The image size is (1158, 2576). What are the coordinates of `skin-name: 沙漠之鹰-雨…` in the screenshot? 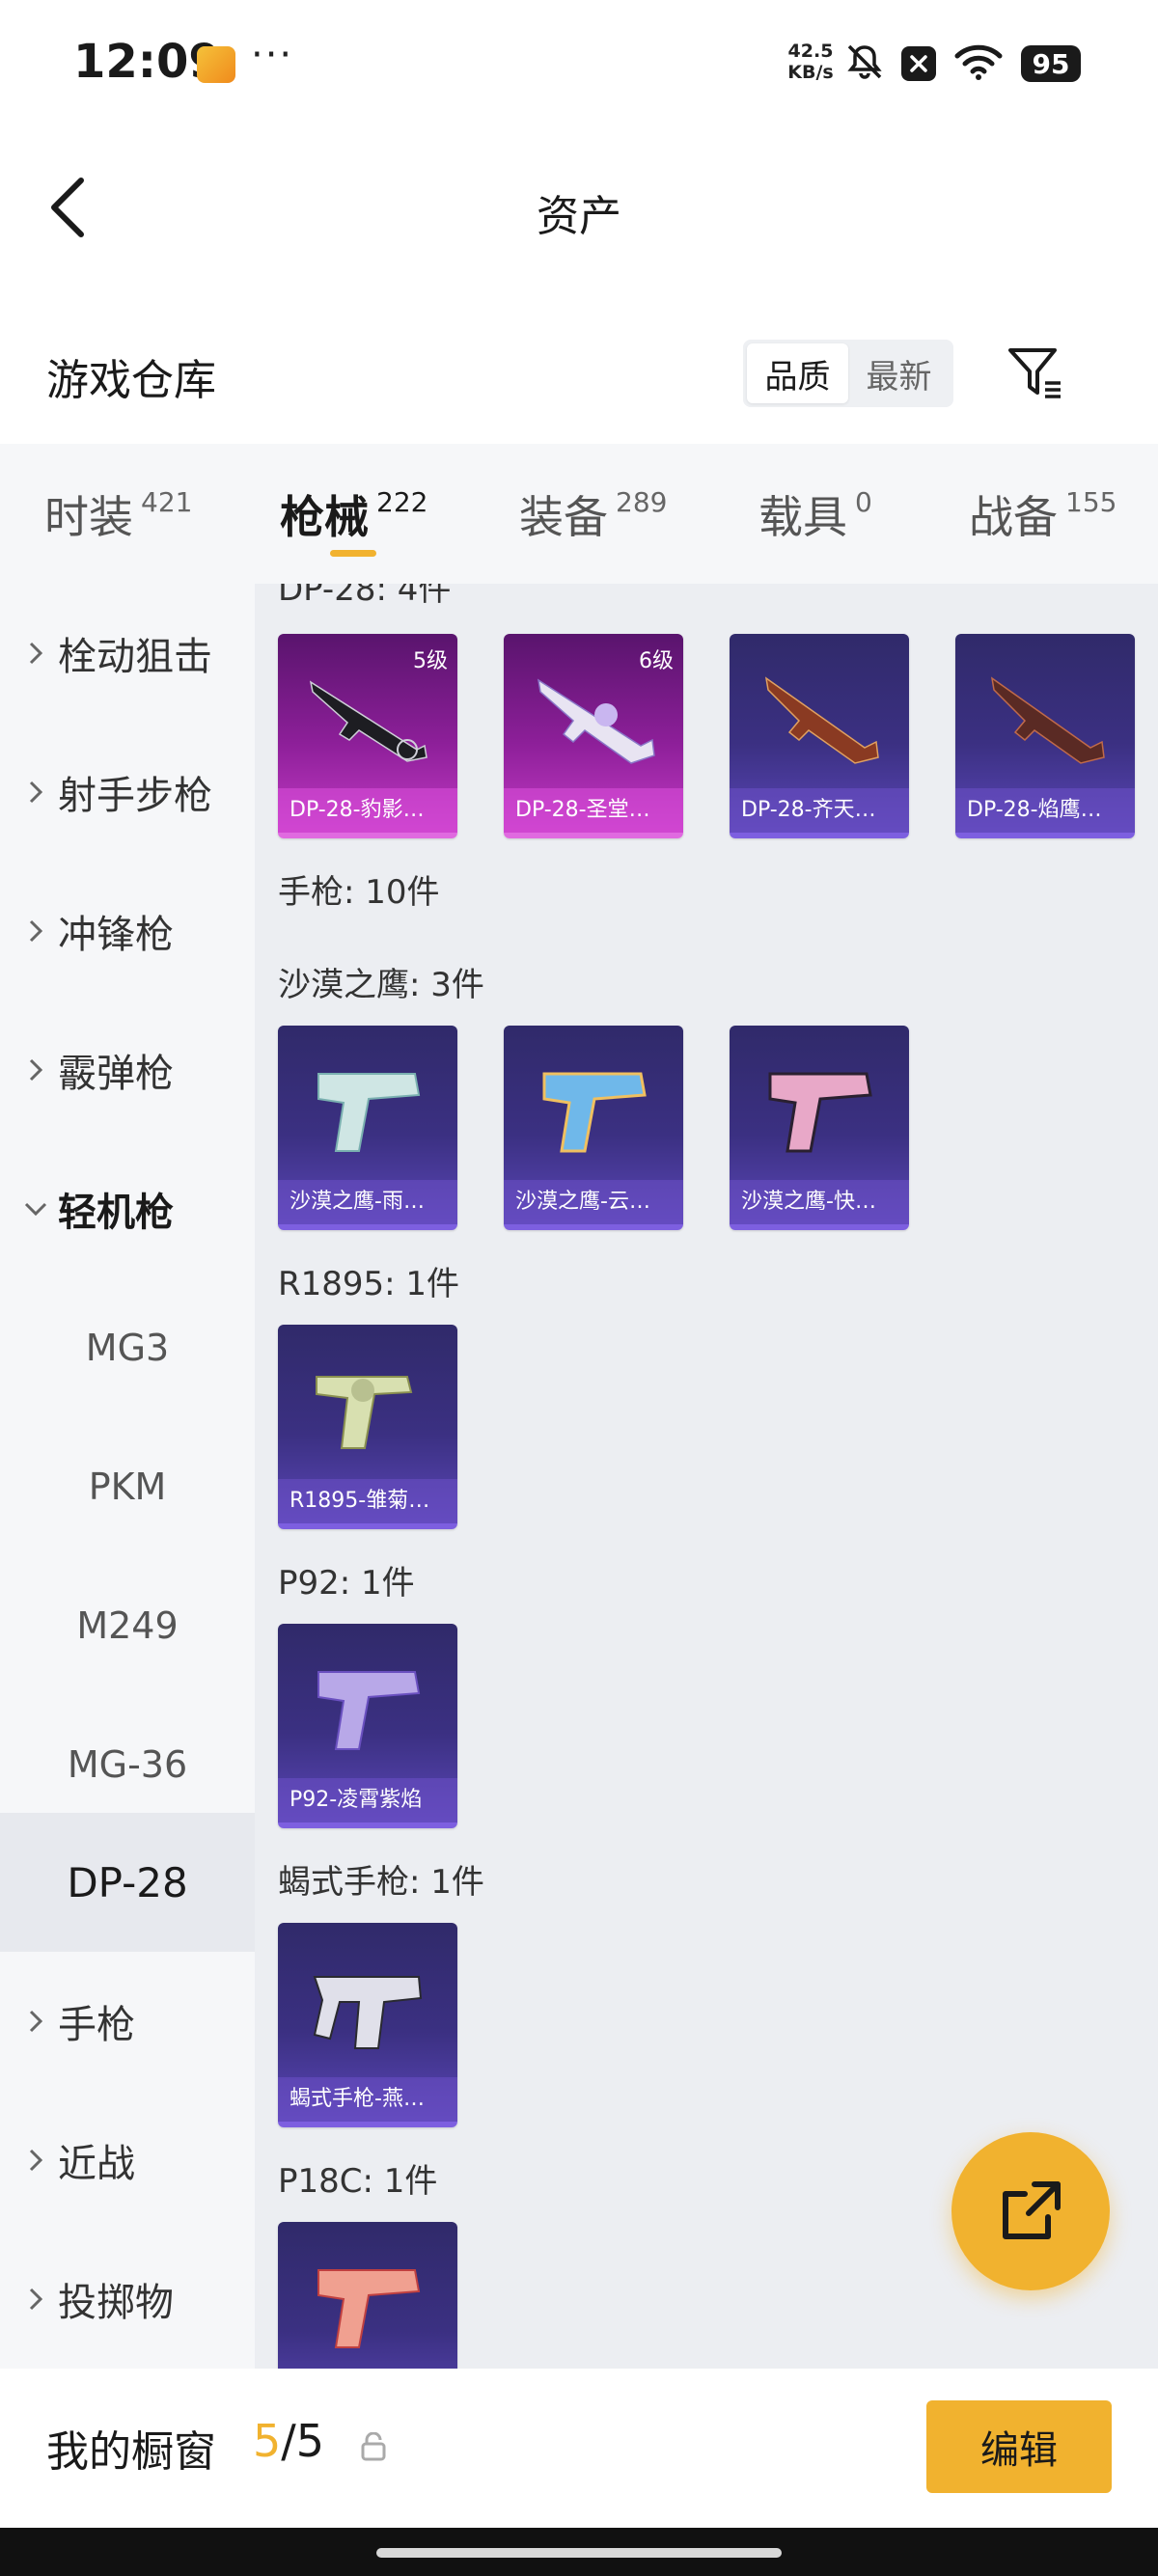 It's located at (367, 1202).